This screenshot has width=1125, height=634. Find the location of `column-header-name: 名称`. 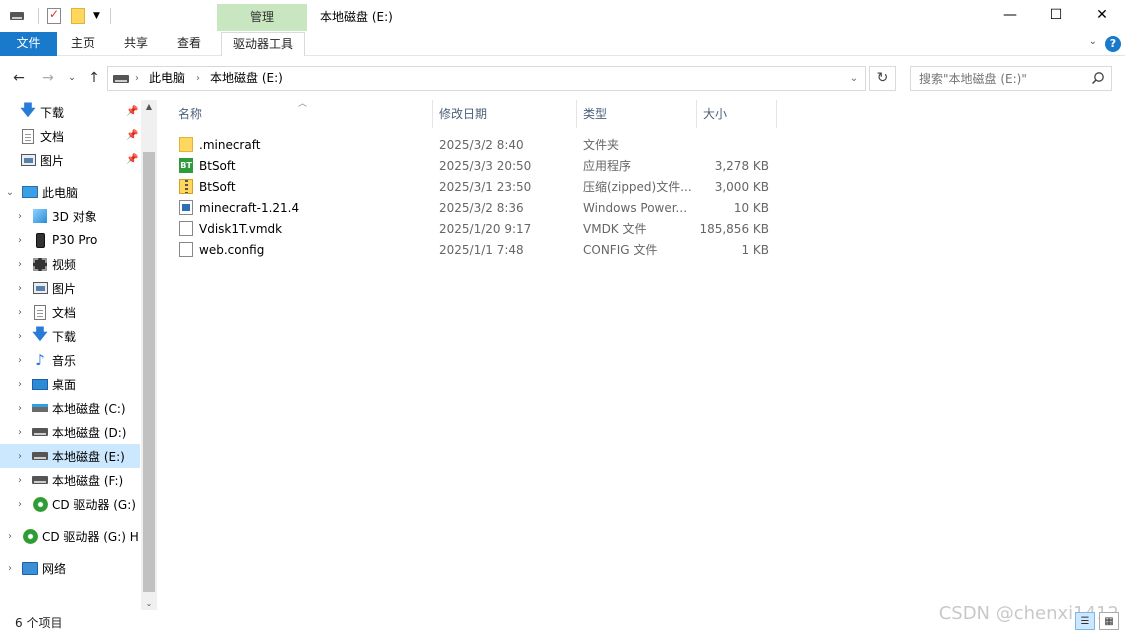

column-header-name: 名称 is located at coordinates (303, 114).